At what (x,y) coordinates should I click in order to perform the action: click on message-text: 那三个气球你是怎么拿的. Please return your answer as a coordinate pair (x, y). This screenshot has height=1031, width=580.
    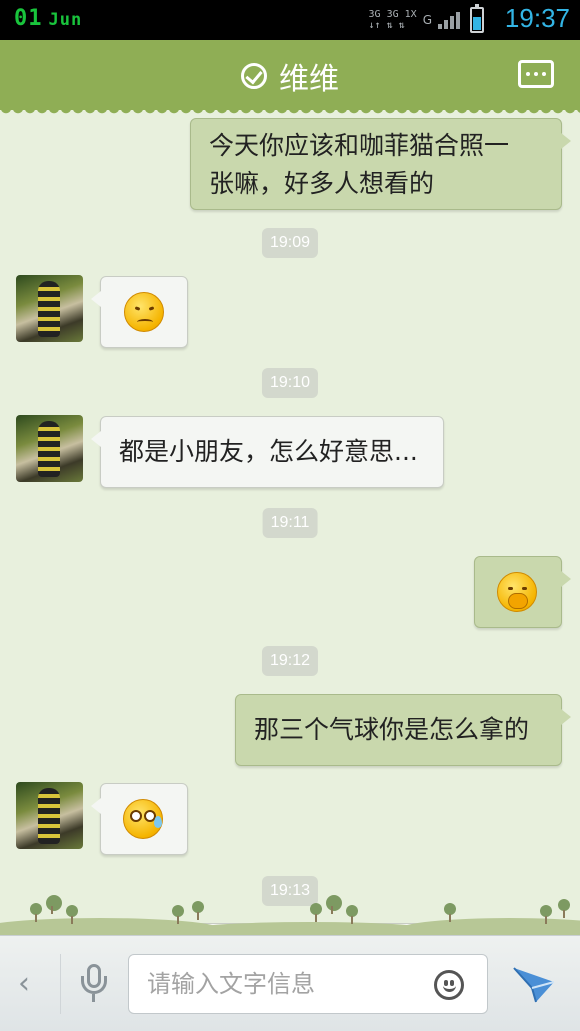
    Looking at the image, I should click on (392, 729).